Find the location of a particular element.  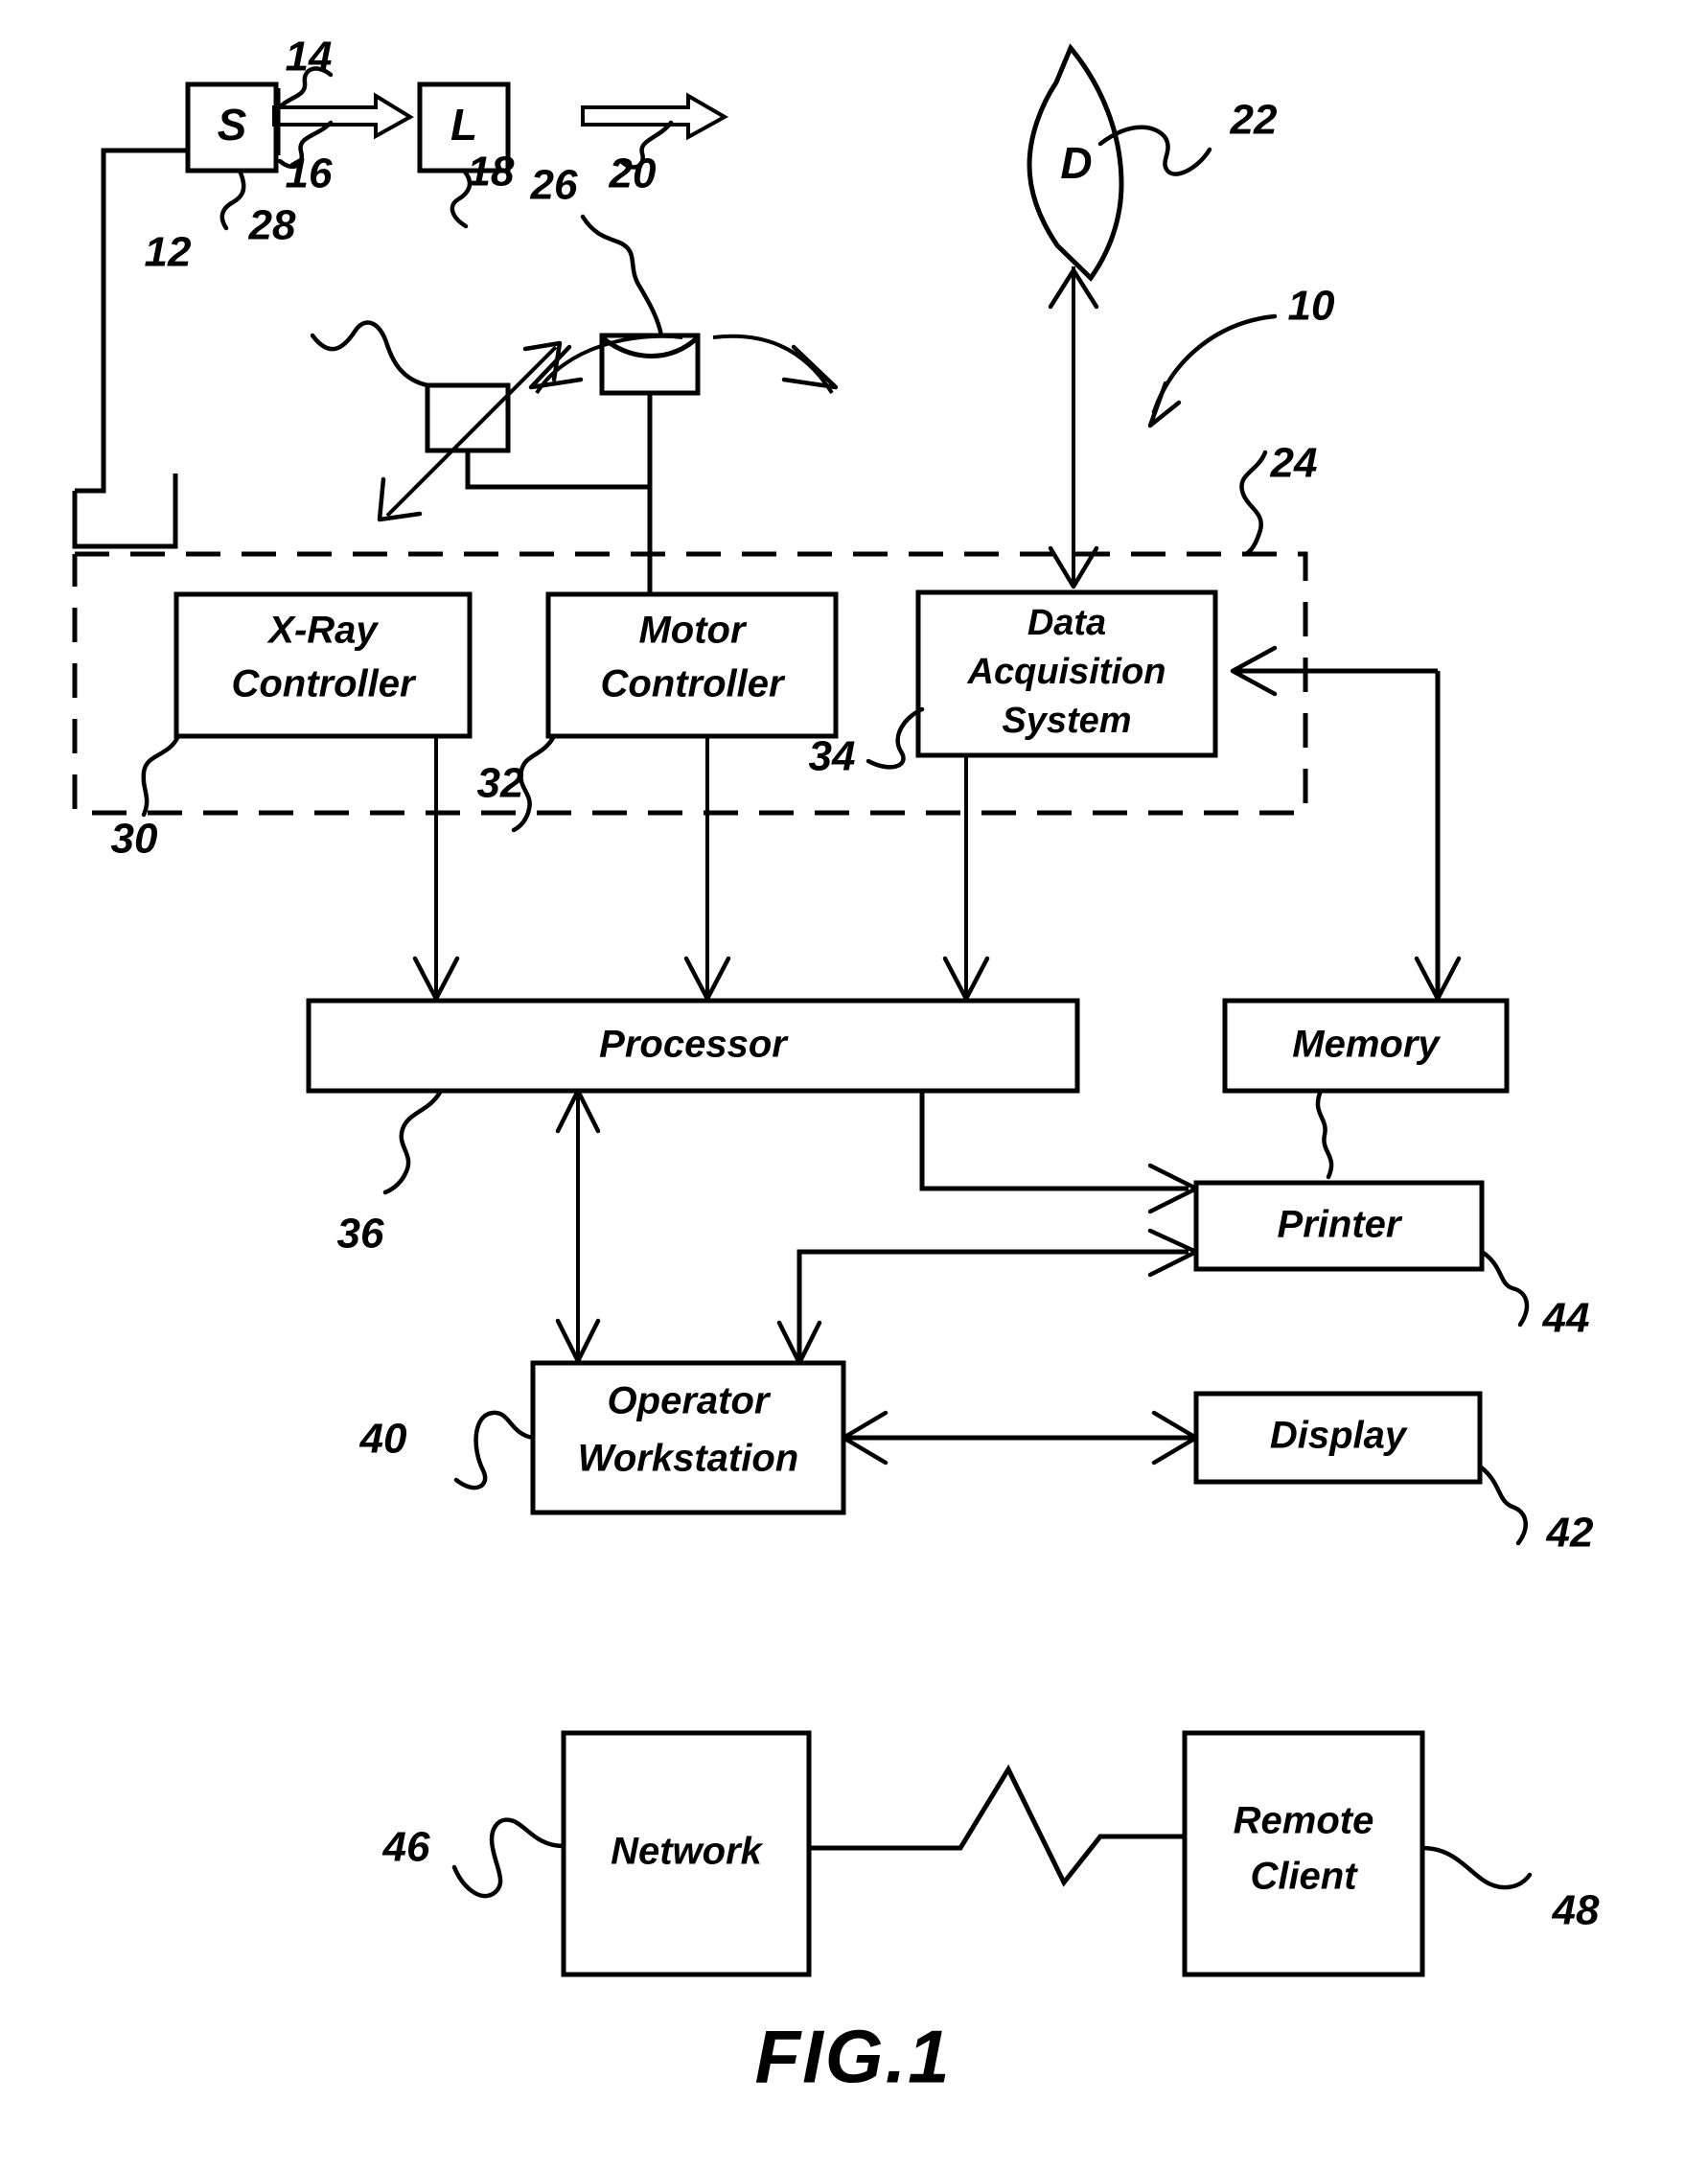

ref-14-leader: 14 is located at coordinates (303, 74).